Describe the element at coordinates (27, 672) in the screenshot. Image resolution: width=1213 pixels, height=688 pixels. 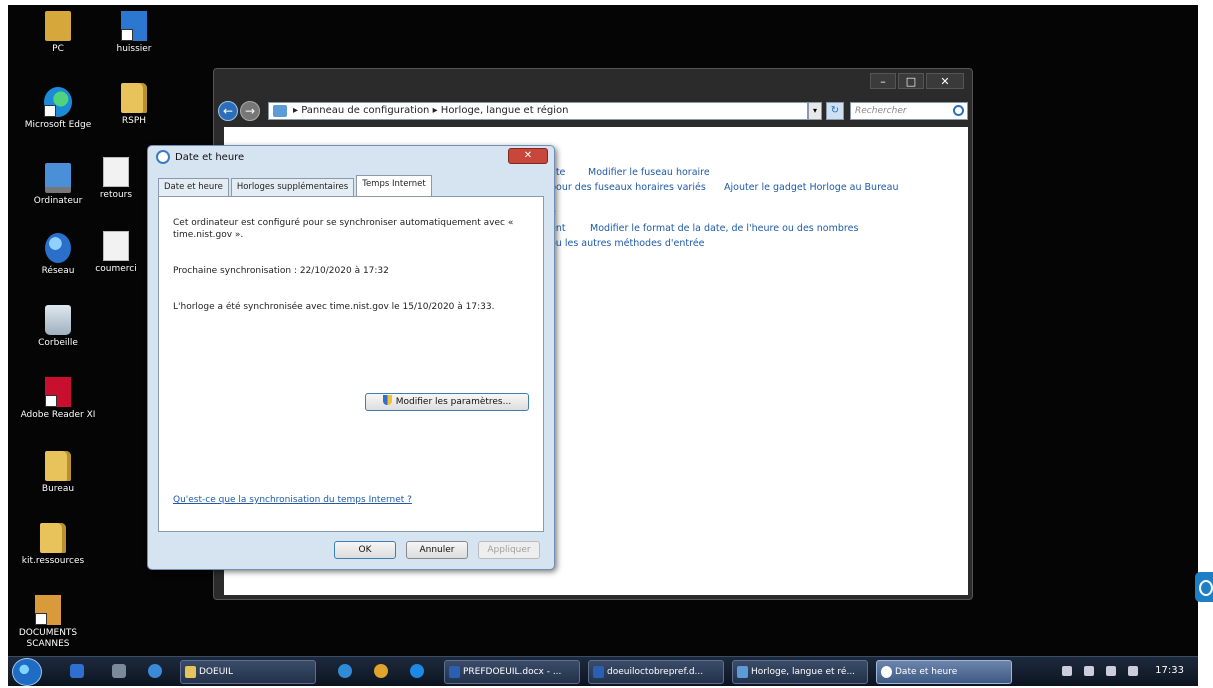
I see `start-button` at that location.